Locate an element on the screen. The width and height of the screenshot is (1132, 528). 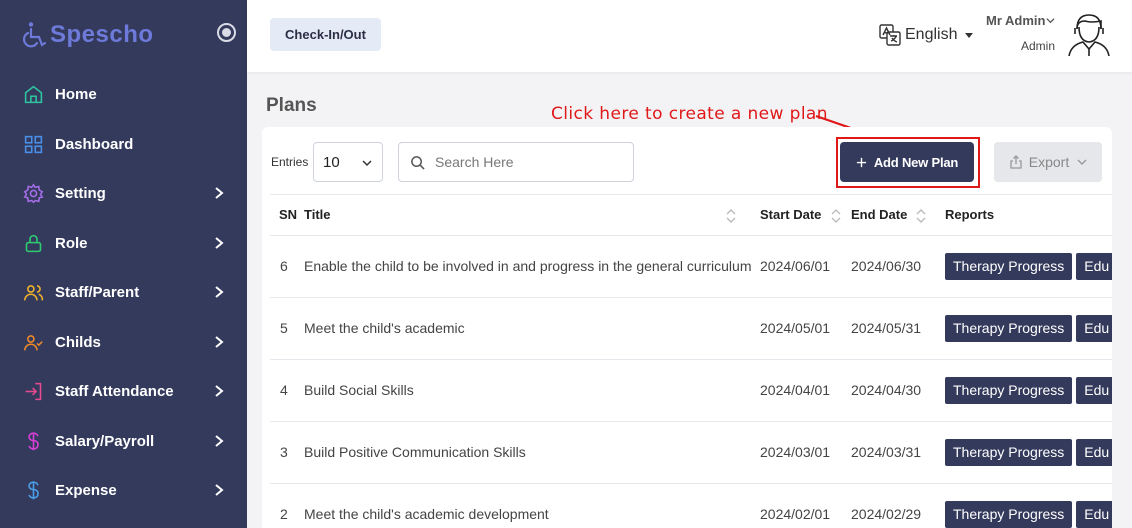
cell-sn: 2 is located at coordinates (283, 505).